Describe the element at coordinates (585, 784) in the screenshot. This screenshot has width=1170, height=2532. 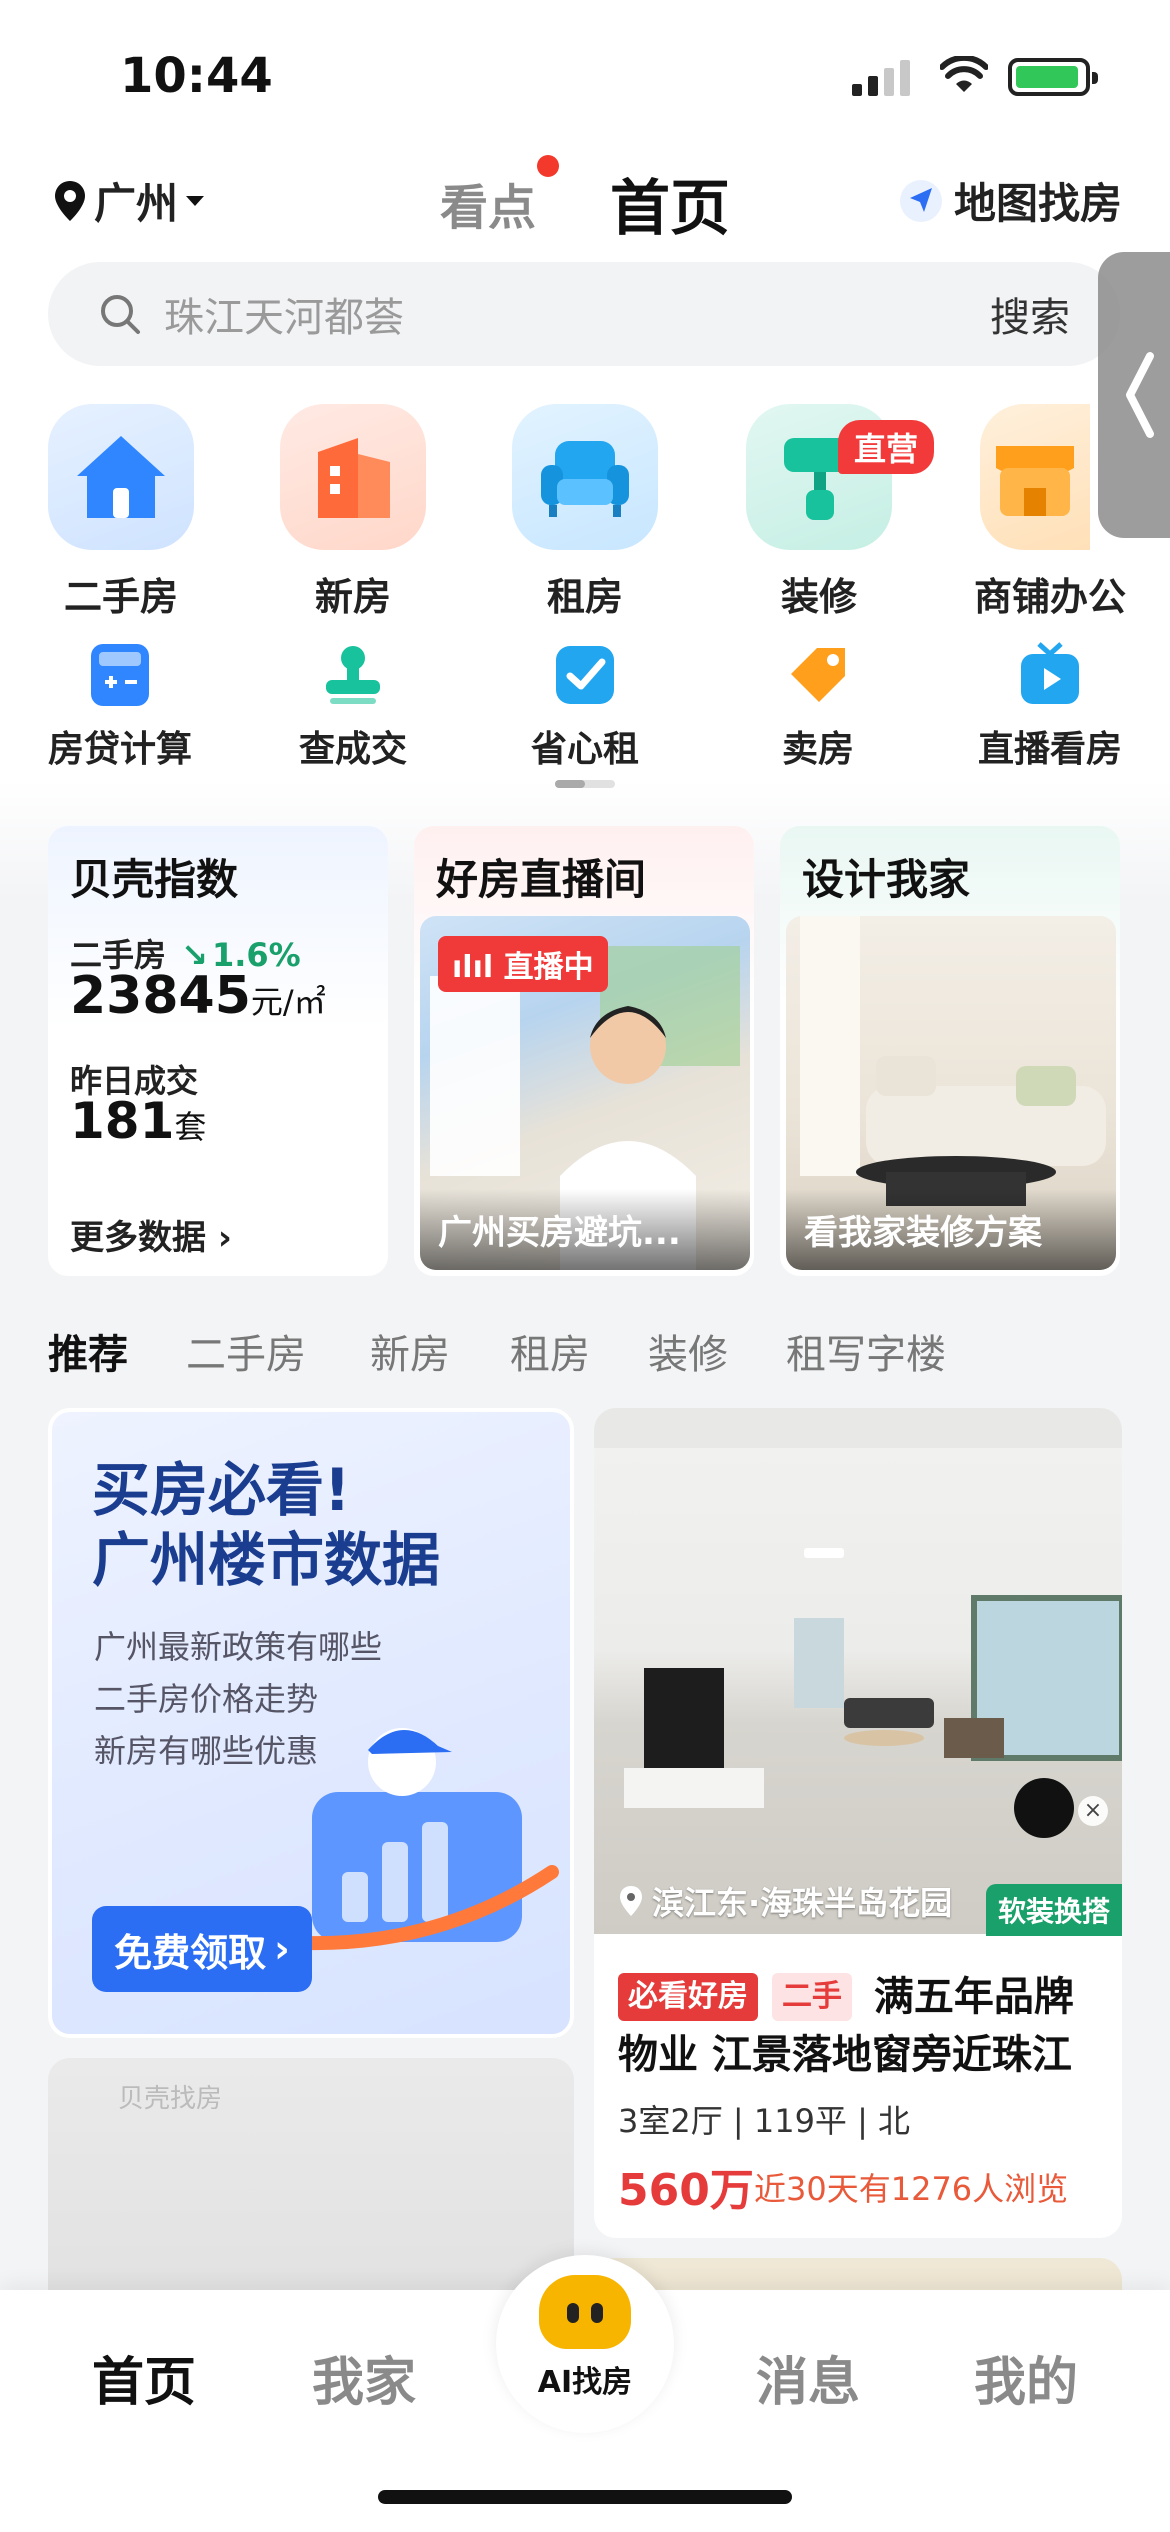
I see `icon-pager-indicator` at that location.